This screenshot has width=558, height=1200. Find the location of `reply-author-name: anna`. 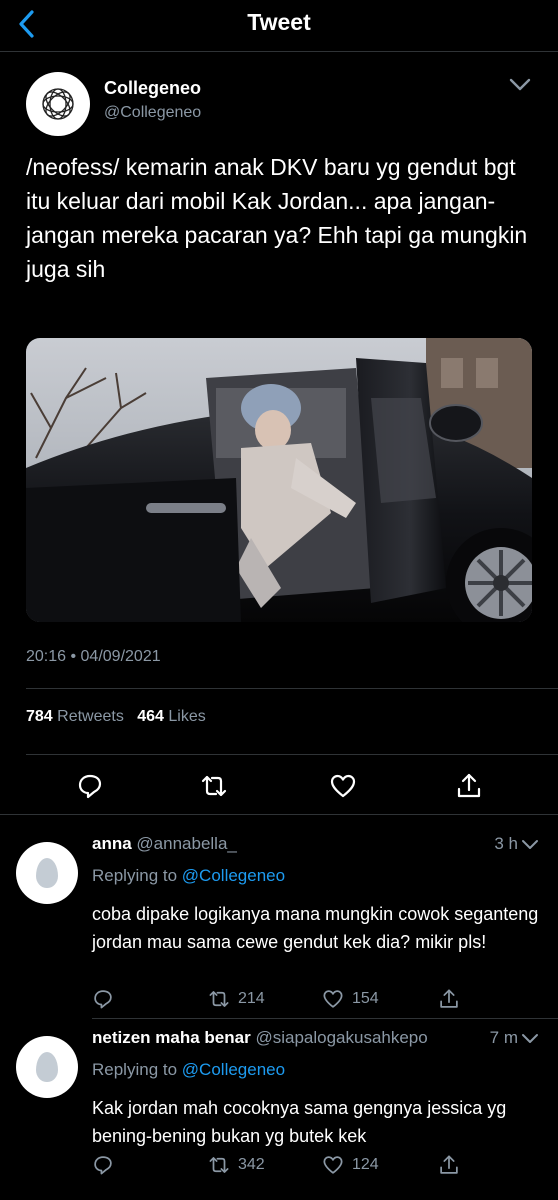

reply-author-name: anna is located at coordinates (112, 843).